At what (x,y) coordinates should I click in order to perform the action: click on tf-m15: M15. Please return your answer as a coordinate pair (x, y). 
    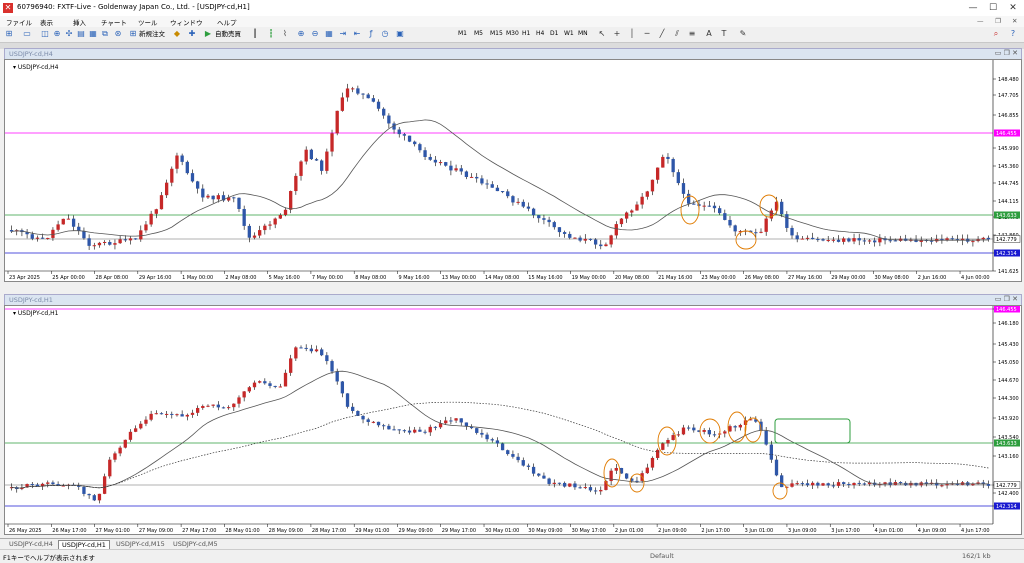
    Looking at the image, I should click on (496, 34).